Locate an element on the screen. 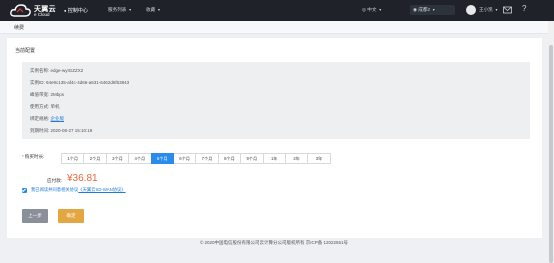  info-row-instance-name: 实例名称: edge-wyIGZZX2 is located at coordinates (57, 70).